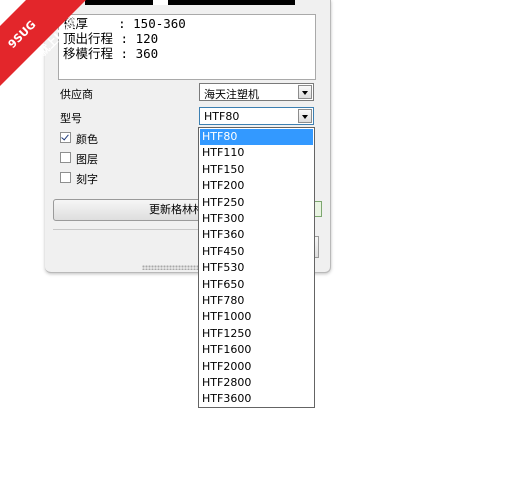  I want to click on top-bar-gap, so click(160, 2).